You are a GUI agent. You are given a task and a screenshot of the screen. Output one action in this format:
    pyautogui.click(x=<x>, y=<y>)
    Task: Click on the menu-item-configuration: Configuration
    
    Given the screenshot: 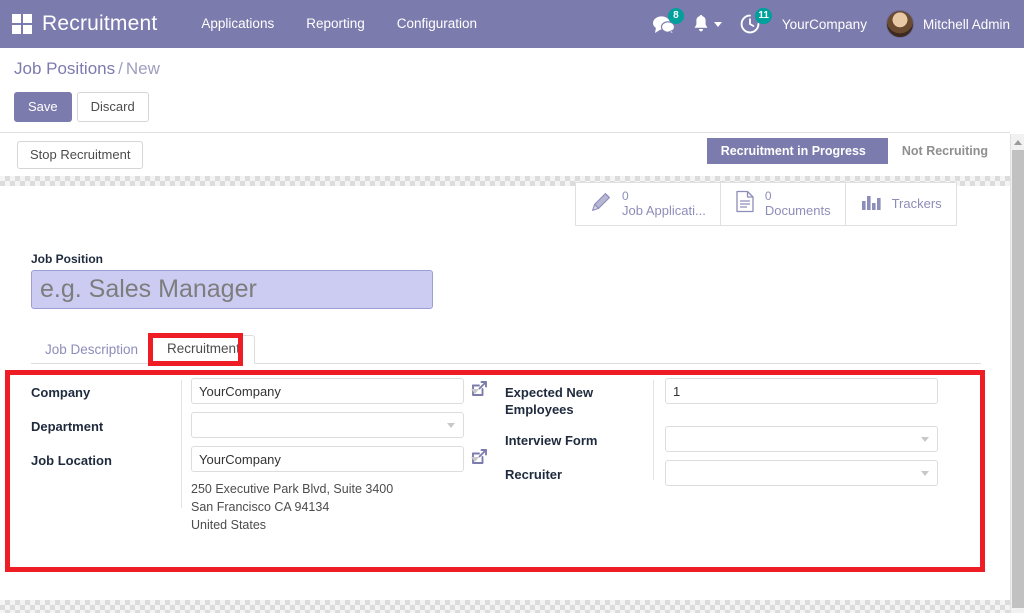 What is the action you would take?
    pyautogui.click(x=437, y=24)
    